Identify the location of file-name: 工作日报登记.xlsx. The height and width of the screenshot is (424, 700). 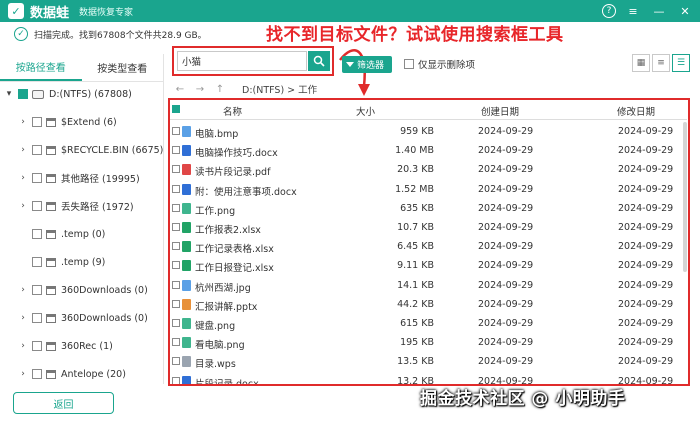
(234, 269).